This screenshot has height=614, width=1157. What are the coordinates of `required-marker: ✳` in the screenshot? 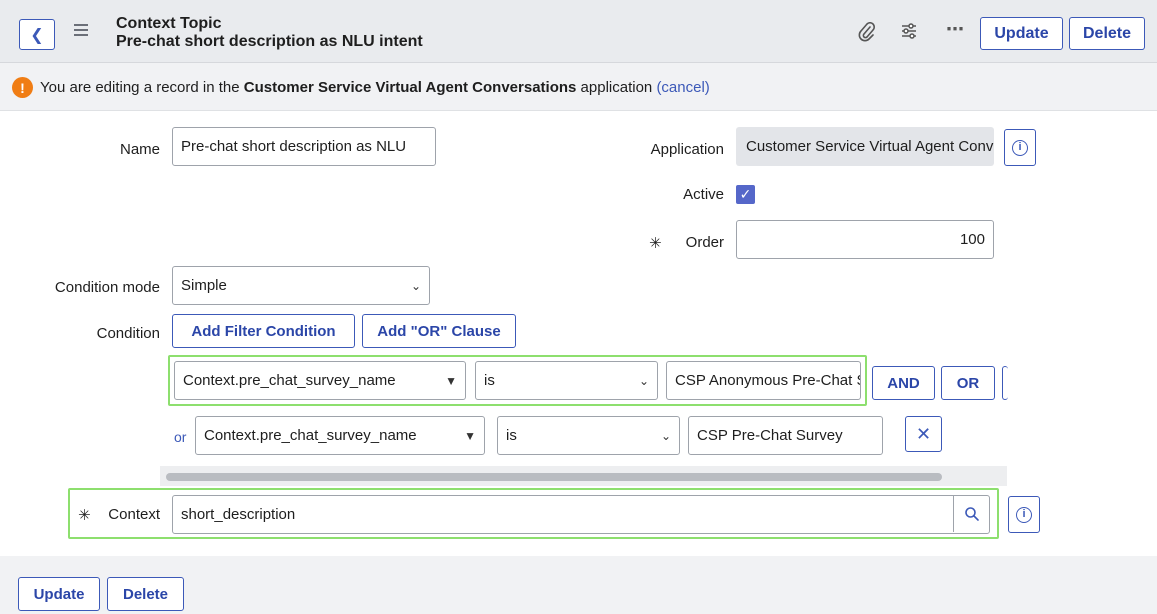 It's located at (84, 515).